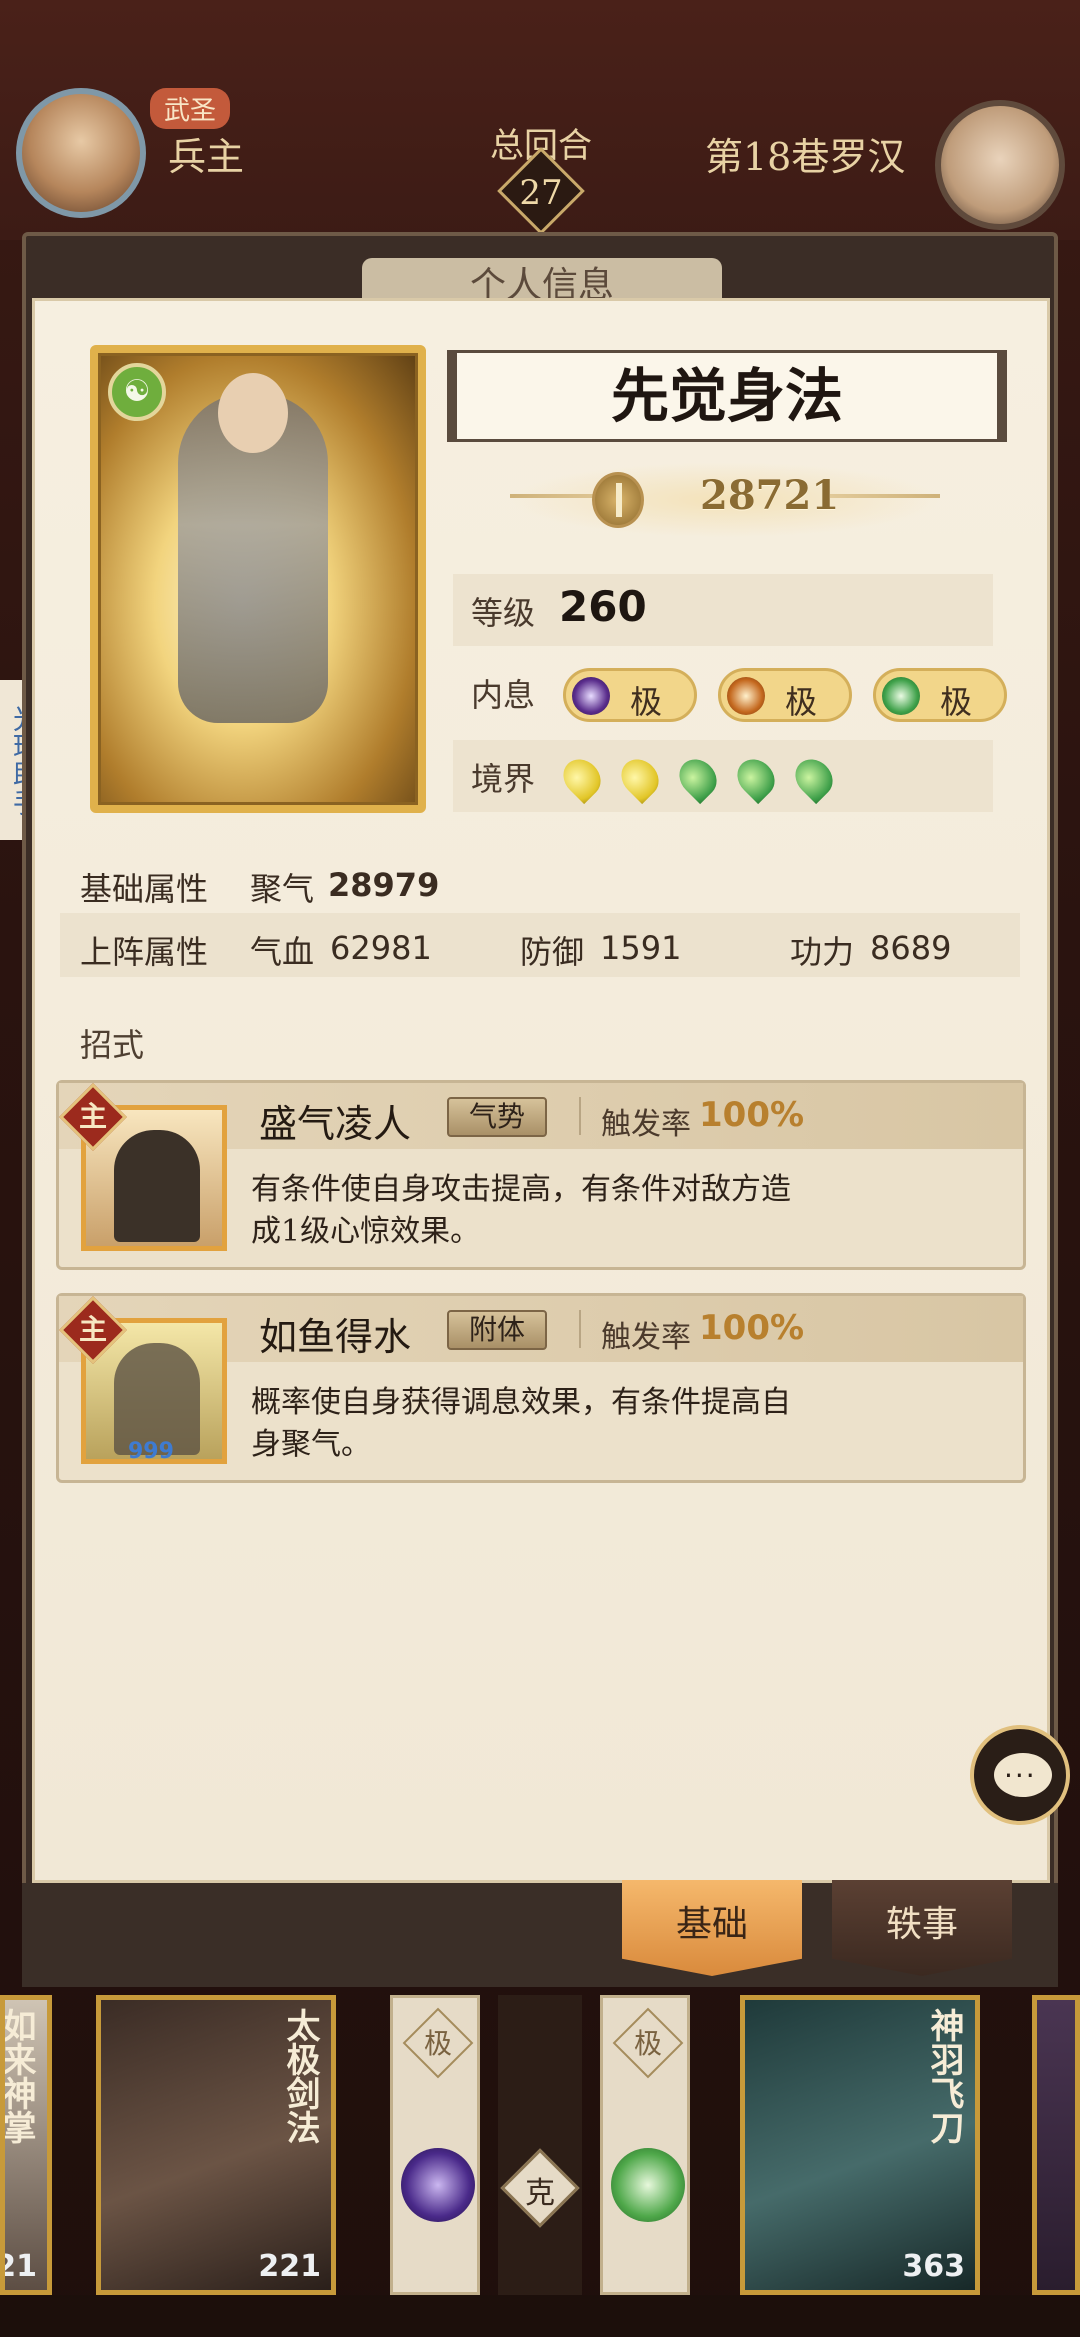 This screenshot has width=1080, height=2337. Describe the element at coordinates (801, 702) in the screenshot. I see `neixi-grade-2: 极` at that location.